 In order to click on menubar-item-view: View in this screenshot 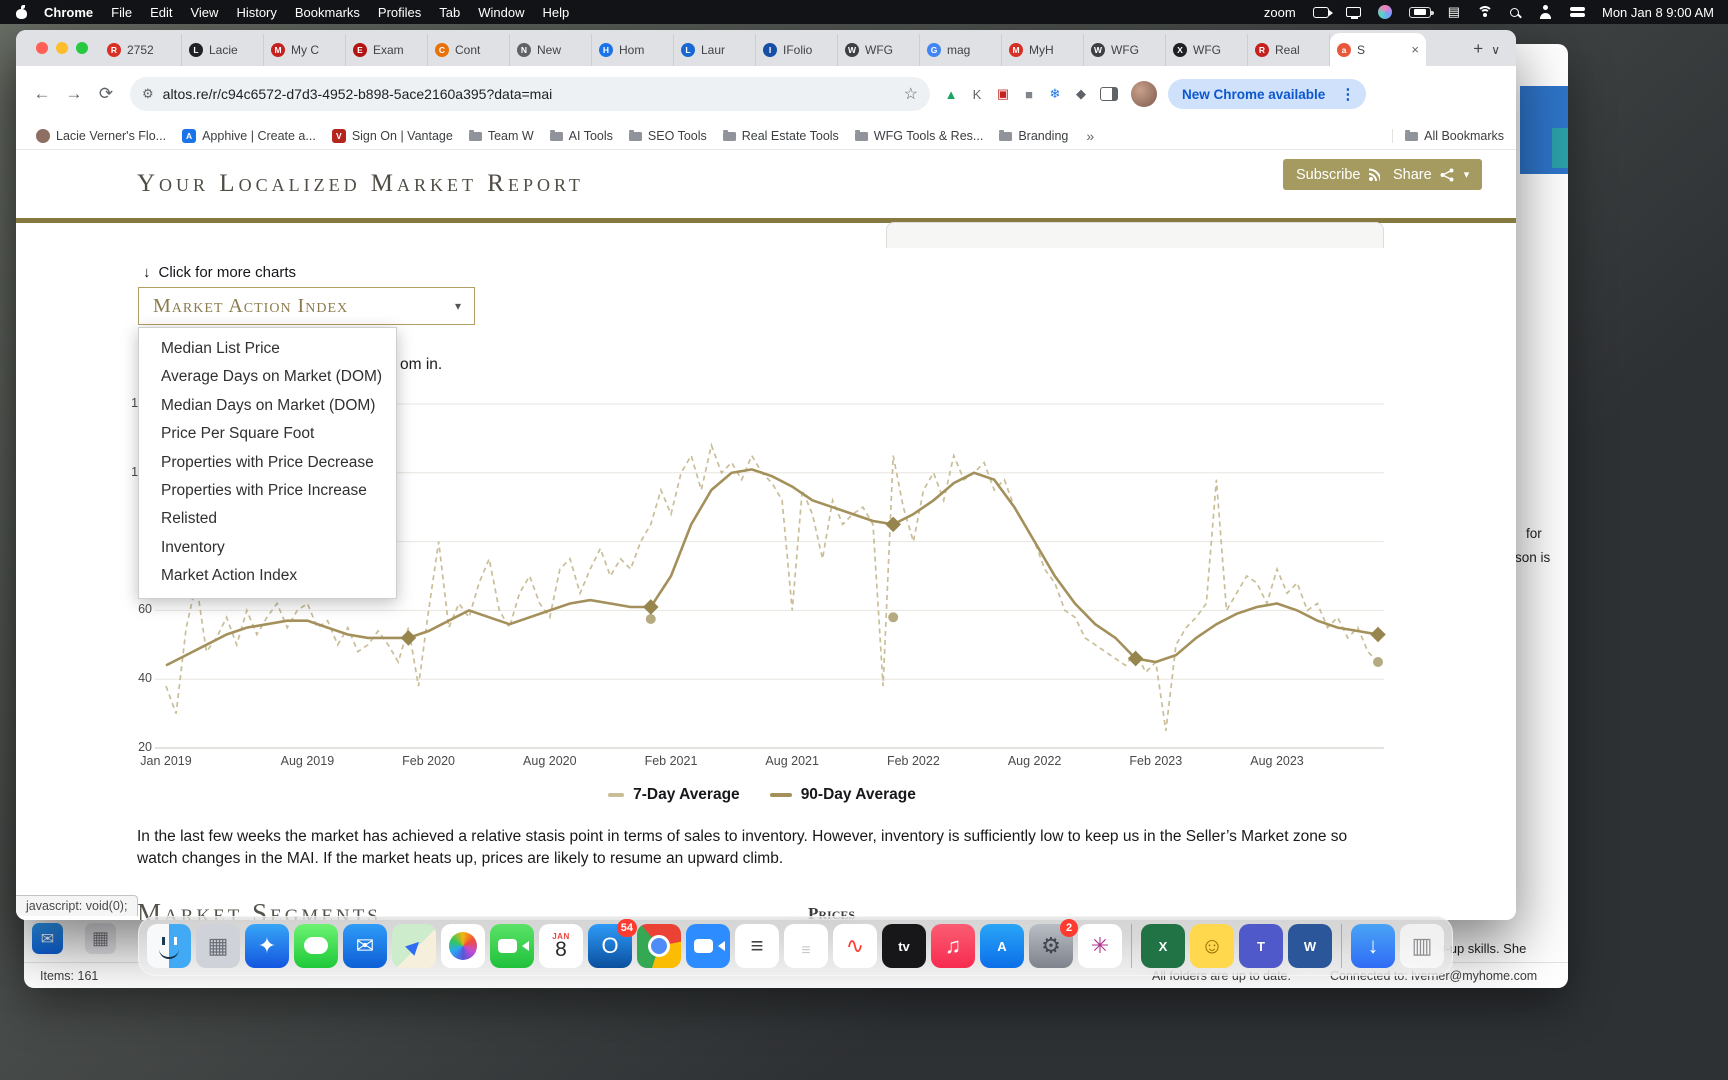, I will do `click(204, 12)`.